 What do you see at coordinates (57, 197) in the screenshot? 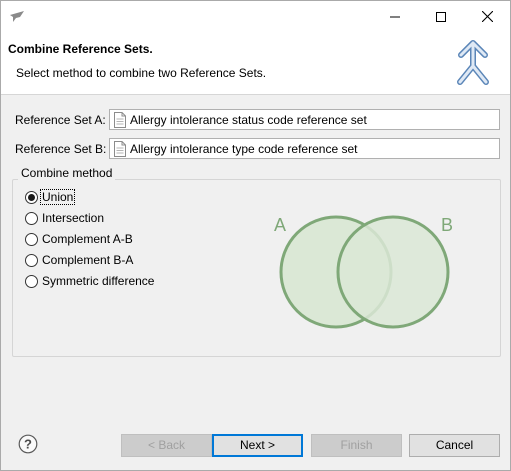
I see `radio-label: Union` at bounding box center [57, 197].